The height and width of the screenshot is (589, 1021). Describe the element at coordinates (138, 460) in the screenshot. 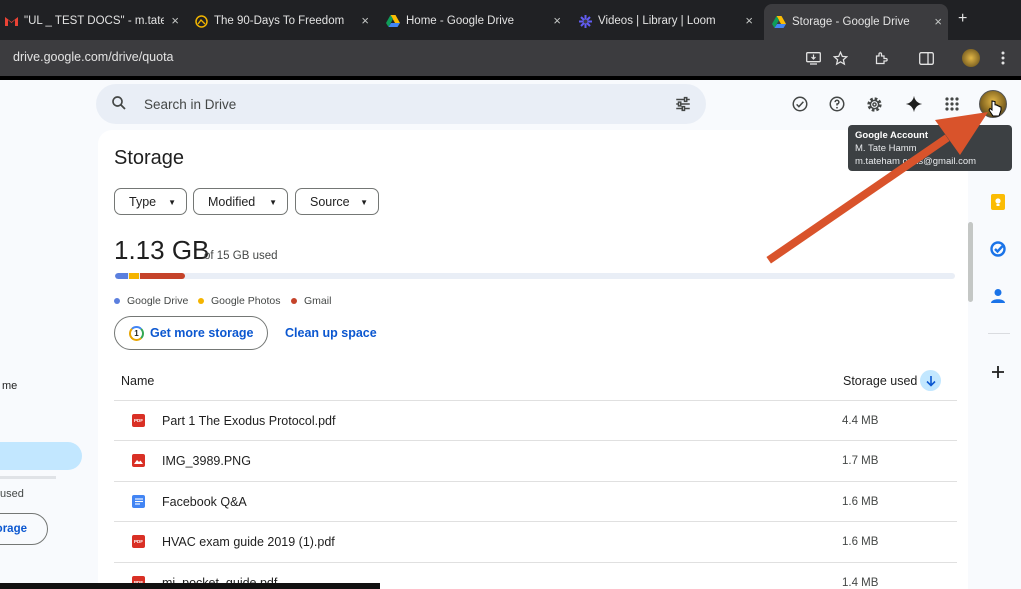

I see `image-icon` at that location.